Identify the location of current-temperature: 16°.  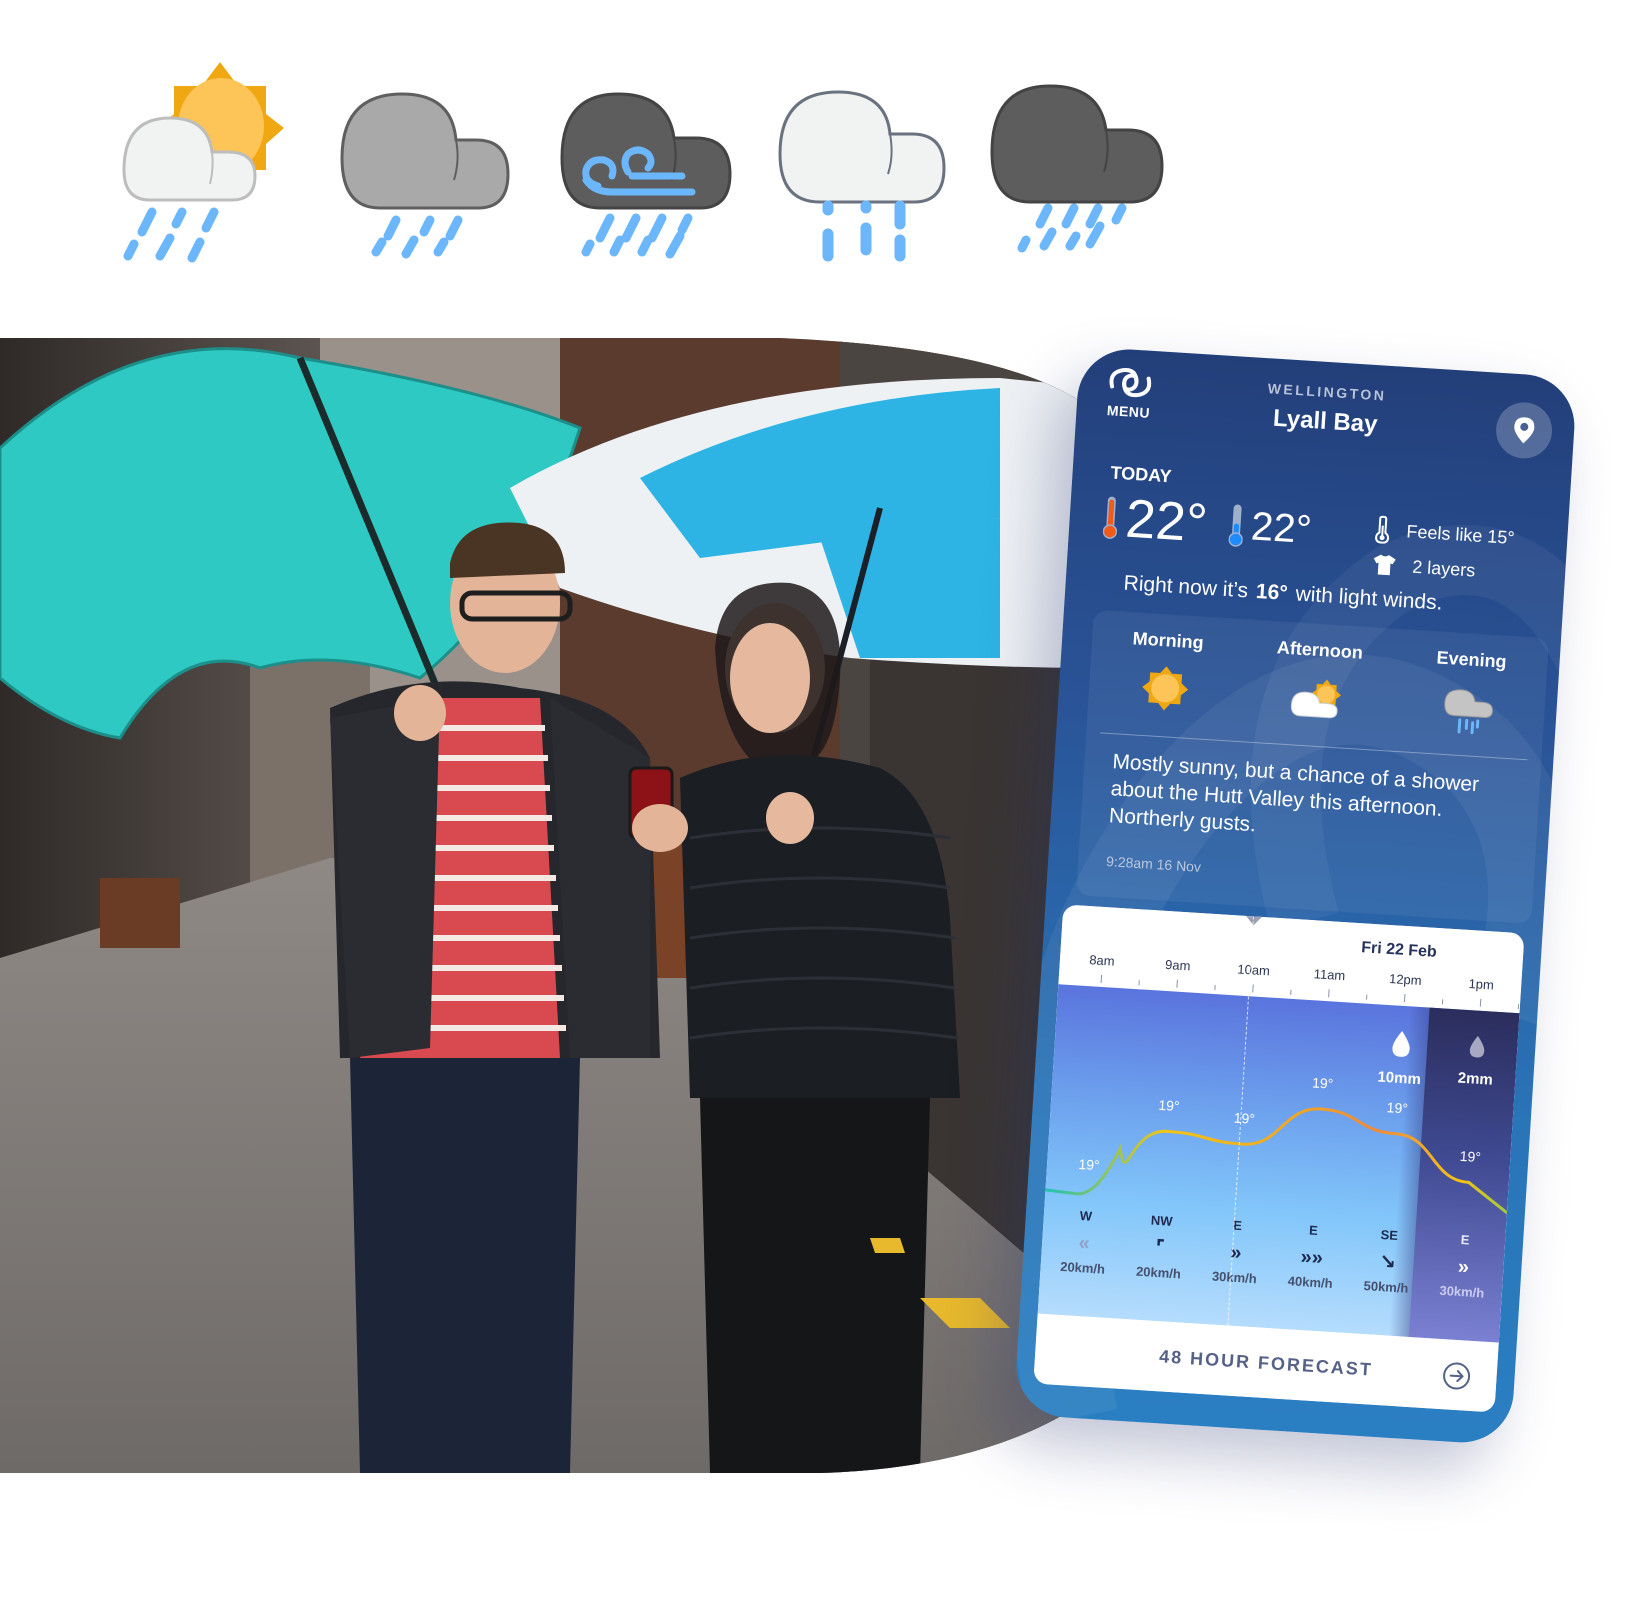
(1272, 592).